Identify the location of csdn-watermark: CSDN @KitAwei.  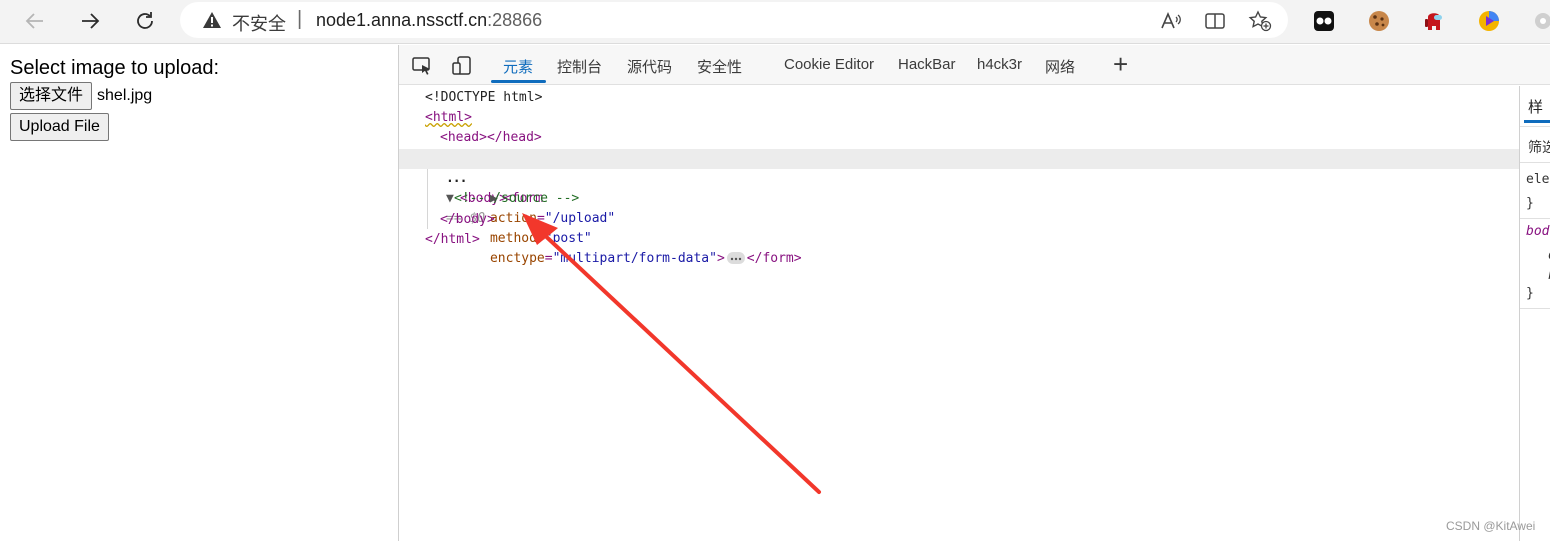
(1491, 526).